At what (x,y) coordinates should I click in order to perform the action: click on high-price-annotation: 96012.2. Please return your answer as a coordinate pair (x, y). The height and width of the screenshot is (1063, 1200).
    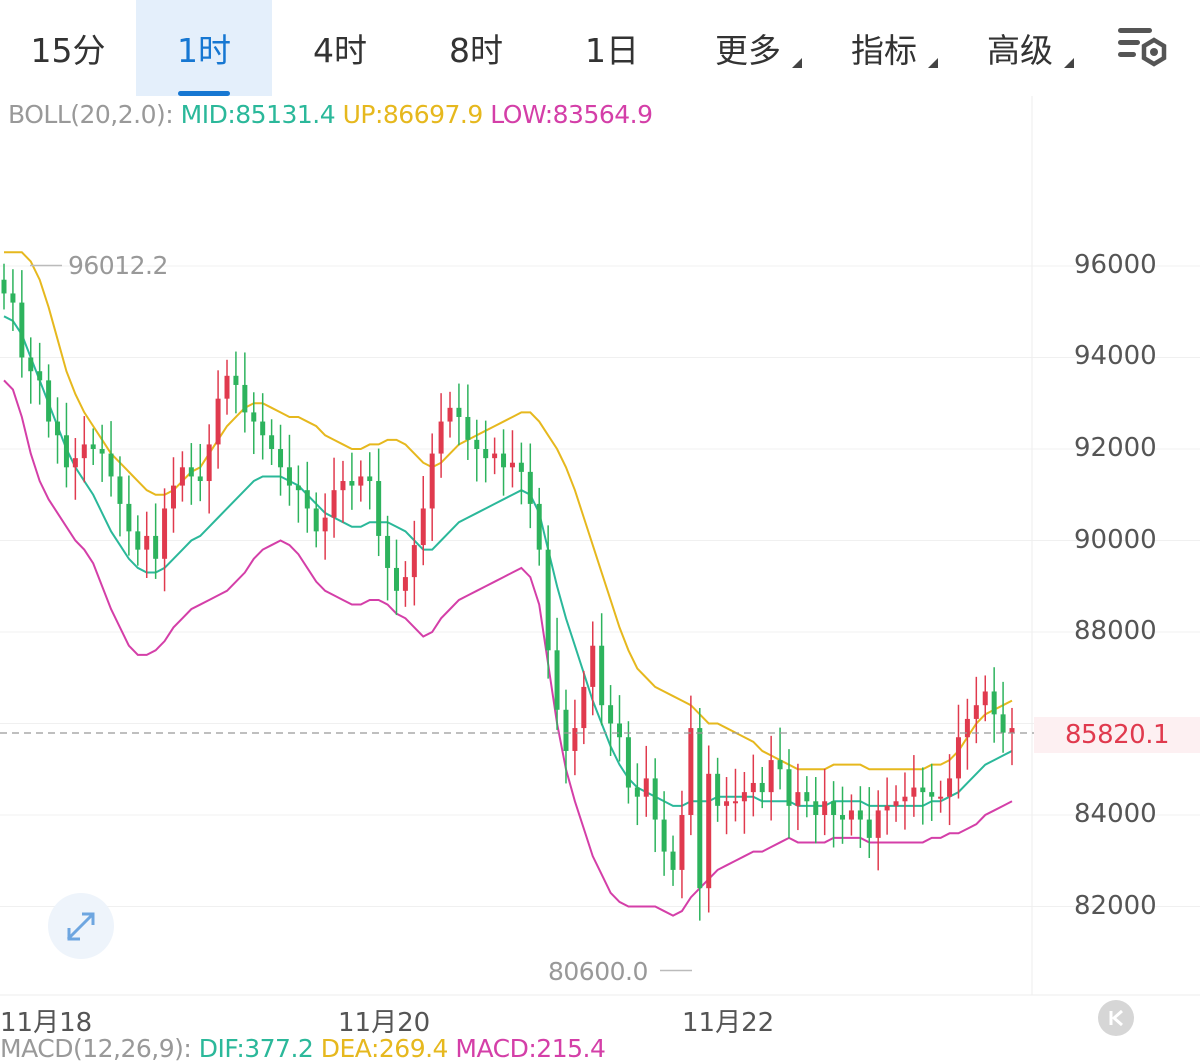
    Looking at the image, I should click on (118, 265).